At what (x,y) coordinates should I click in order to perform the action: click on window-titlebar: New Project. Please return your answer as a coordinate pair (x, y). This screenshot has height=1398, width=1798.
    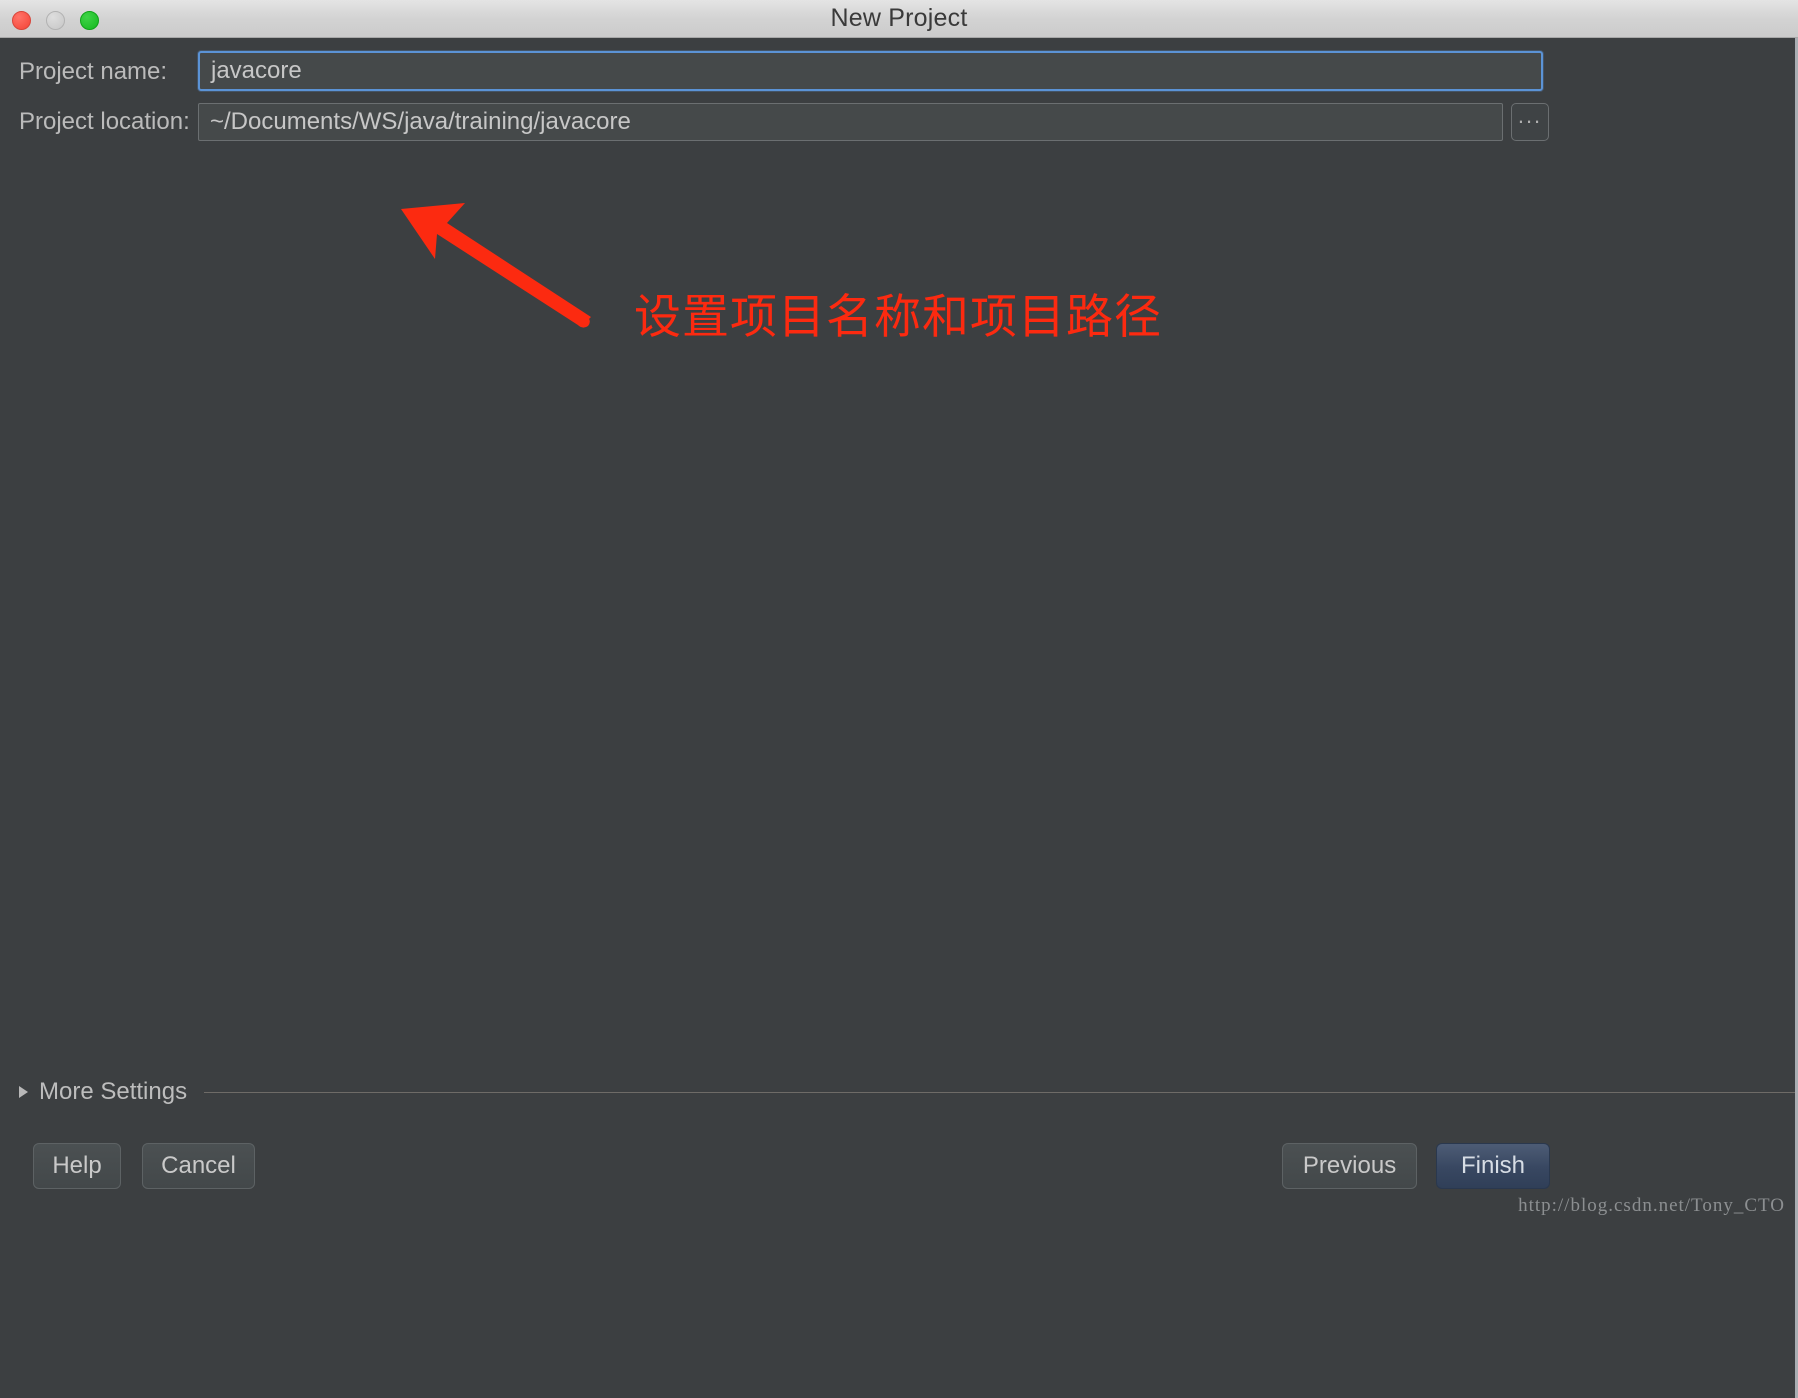
    Looking at the image, I should click on (899, 19).